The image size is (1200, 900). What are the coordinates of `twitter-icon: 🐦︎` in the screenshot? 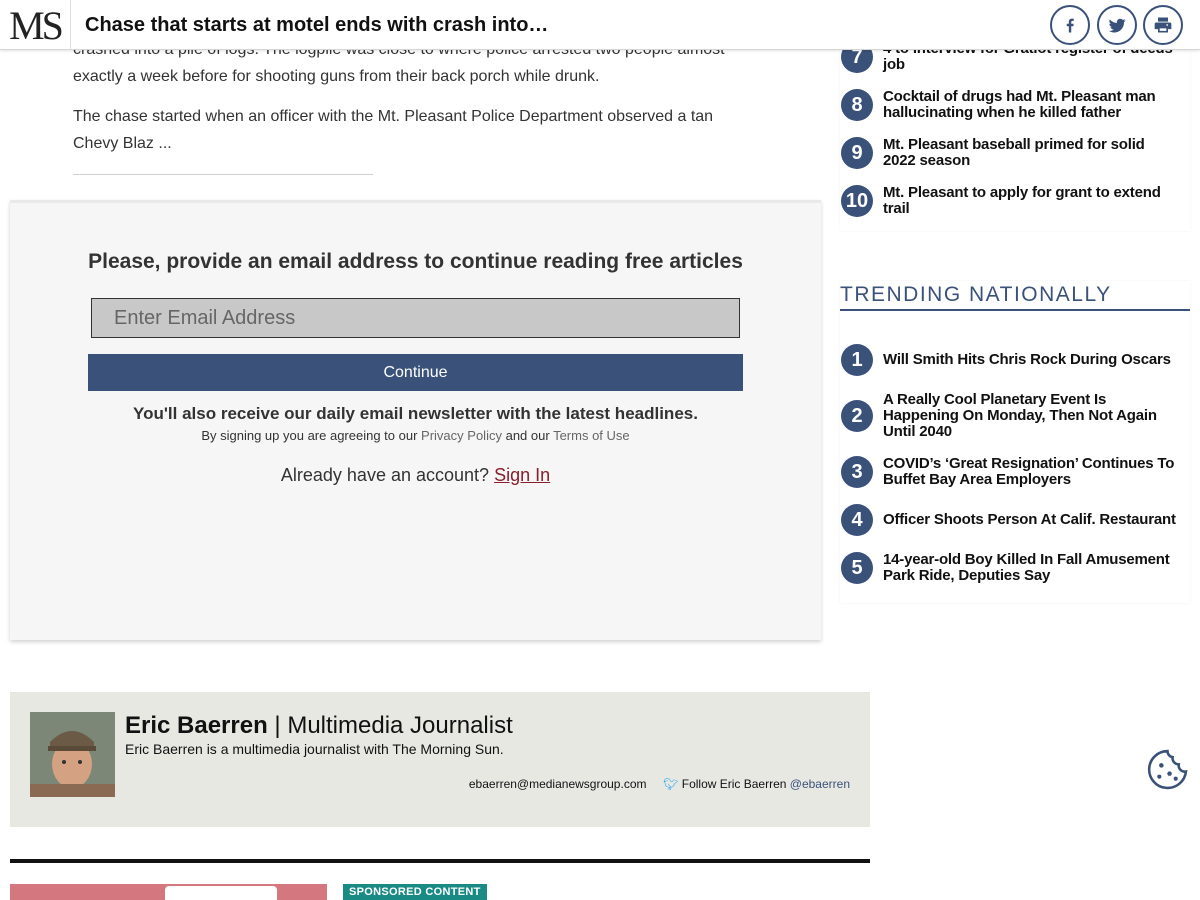 It's located at (671, 784).